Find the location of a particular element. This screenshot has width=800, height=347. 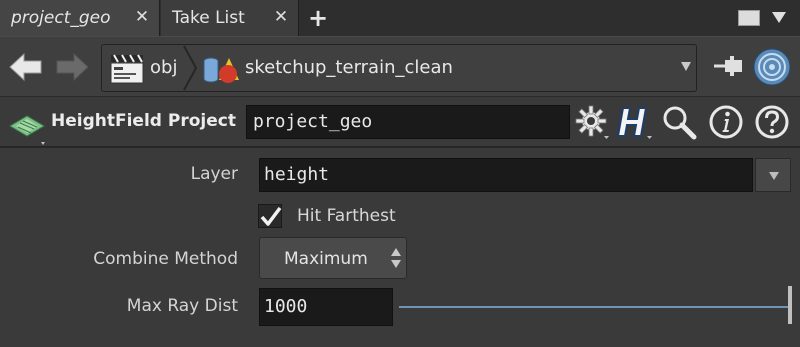

combine-method-label: Combine Method is located at coordinates (165, 259).